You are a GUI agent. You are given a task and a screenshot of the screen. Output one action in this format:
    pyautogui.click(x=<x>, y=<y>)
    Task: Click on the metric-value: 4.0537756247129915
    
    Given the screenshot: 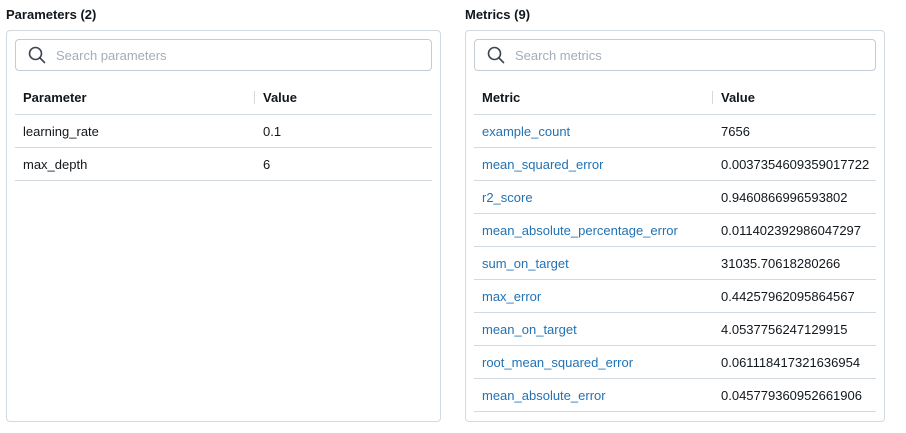 What is the action you would take?
    pyautogui.click(x=784, y=329)
    